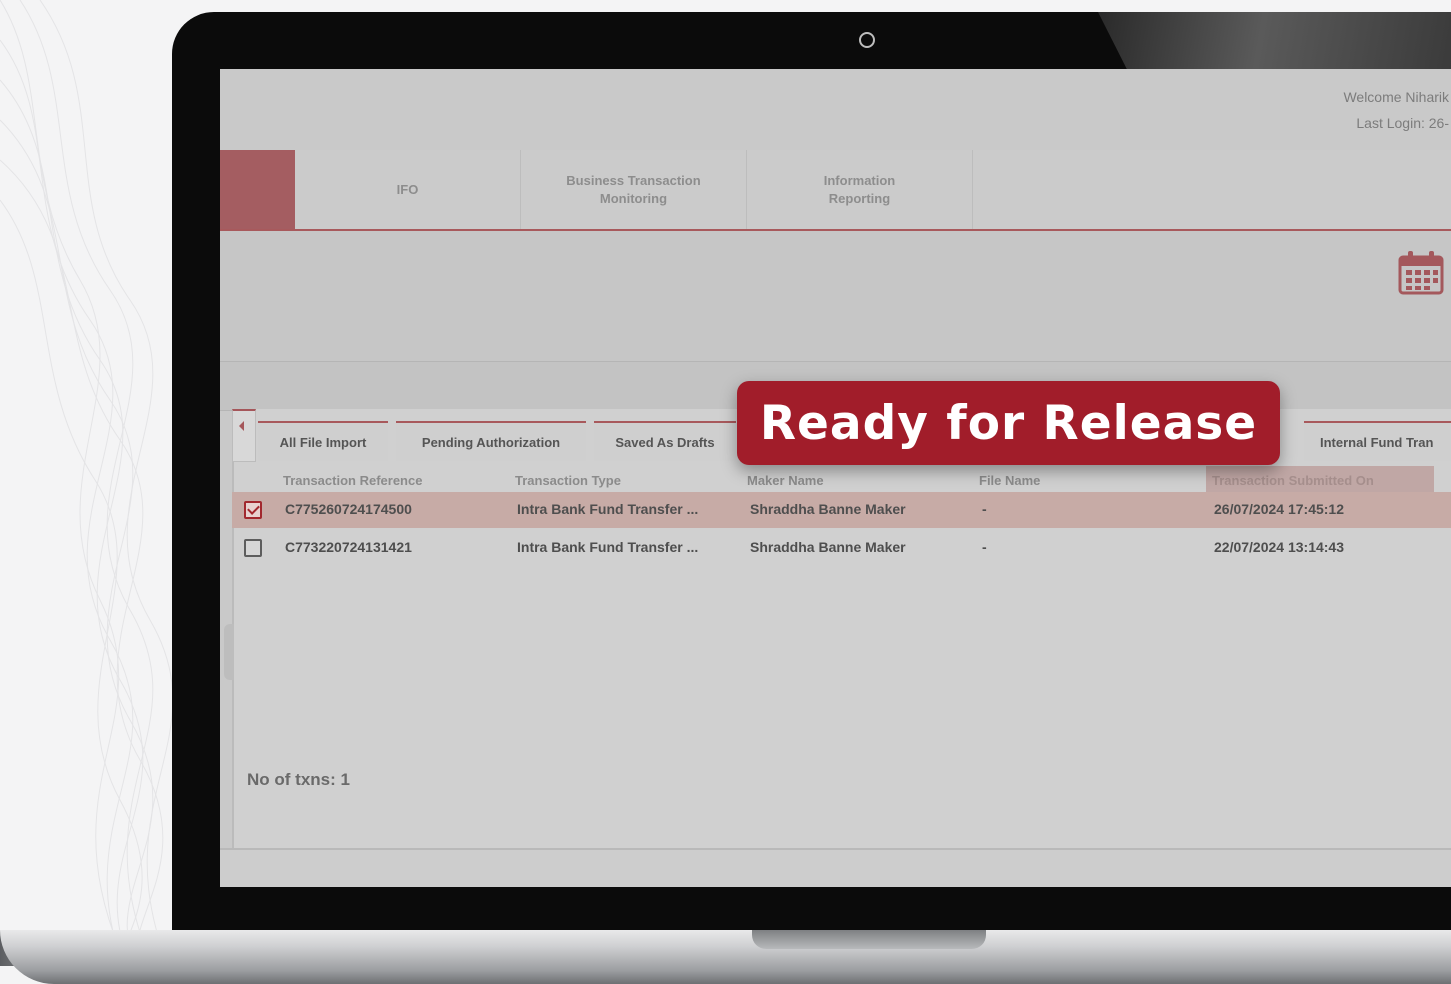 The height and width of the screenshot is (984, 1451). What do you see at coordinates (241, 426) in the screenshot?
I see `chevron-left-icon` at bounding box center [241, 426].